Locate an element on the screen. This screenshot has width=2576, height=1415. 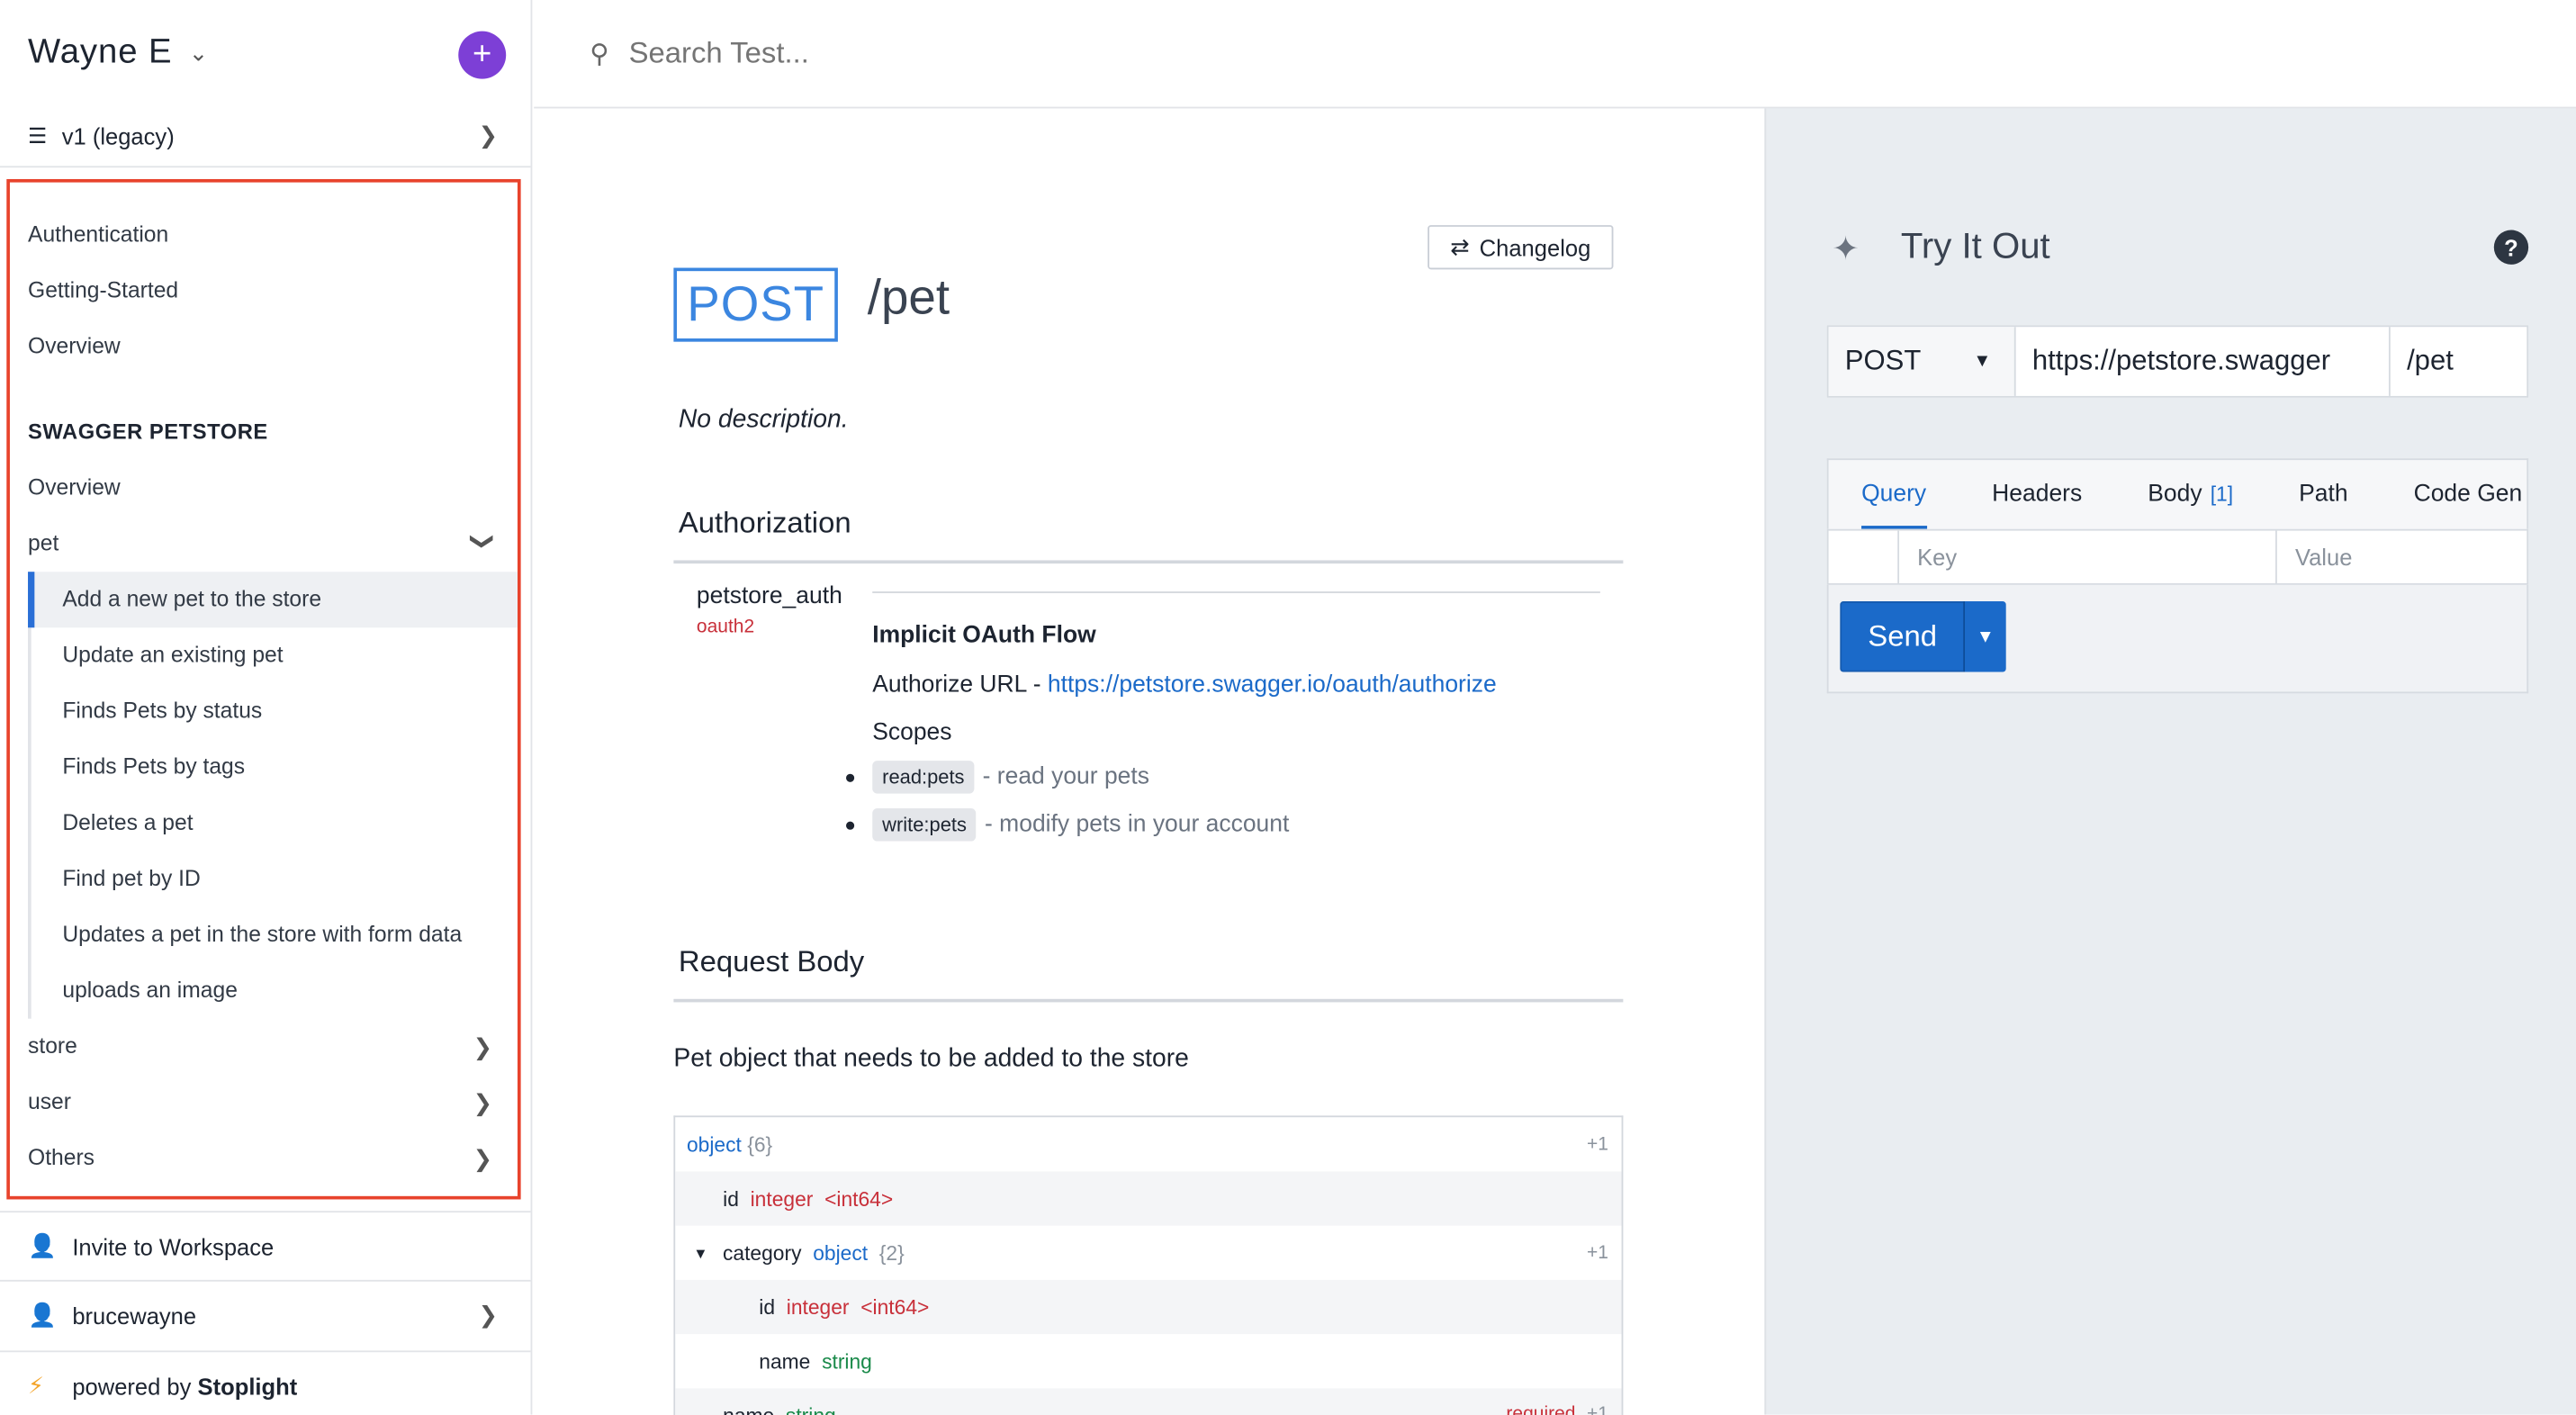
invite-button: 👤 Invite to Workspace is located at coordinates (265, 1245).